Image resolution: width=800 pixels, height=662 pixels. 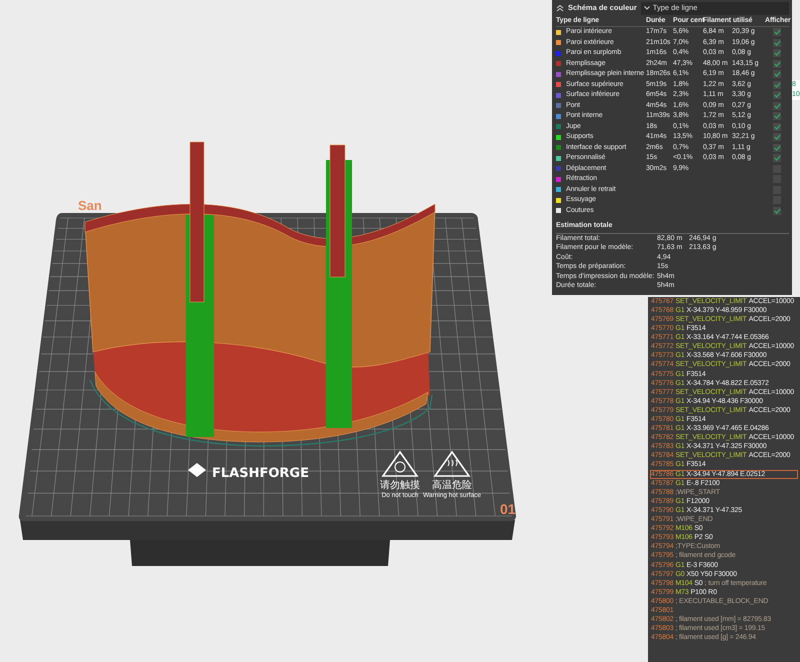 What do you see at coordinates (90, 205) in the screenshot?
I see `plate-name: San` at bounding box center [90, 205].